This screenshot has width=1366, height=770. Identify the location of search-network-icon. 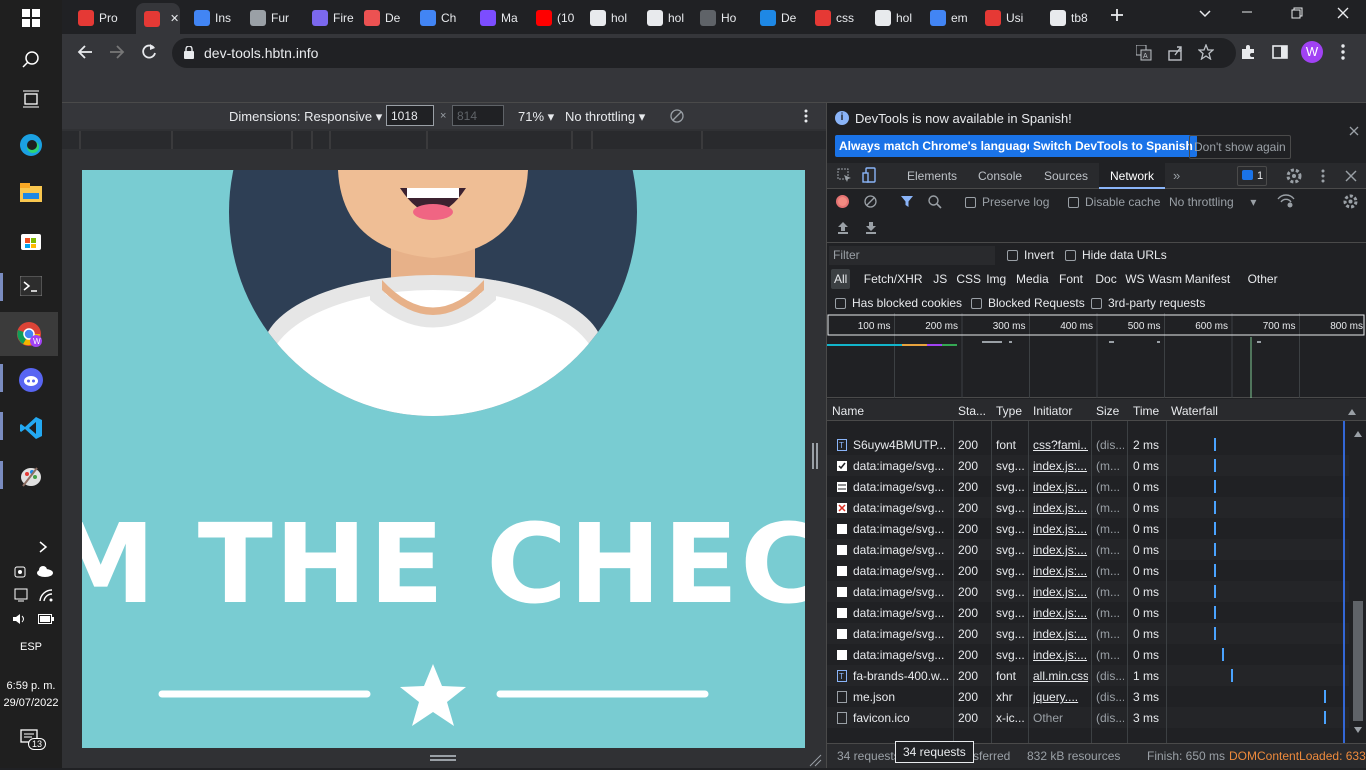
(935, 203).